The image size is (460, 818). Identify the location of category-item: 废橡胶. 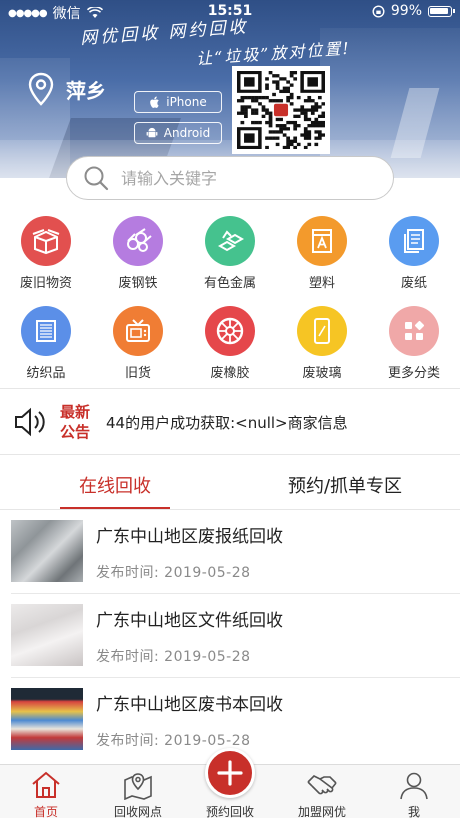
(230, 343).